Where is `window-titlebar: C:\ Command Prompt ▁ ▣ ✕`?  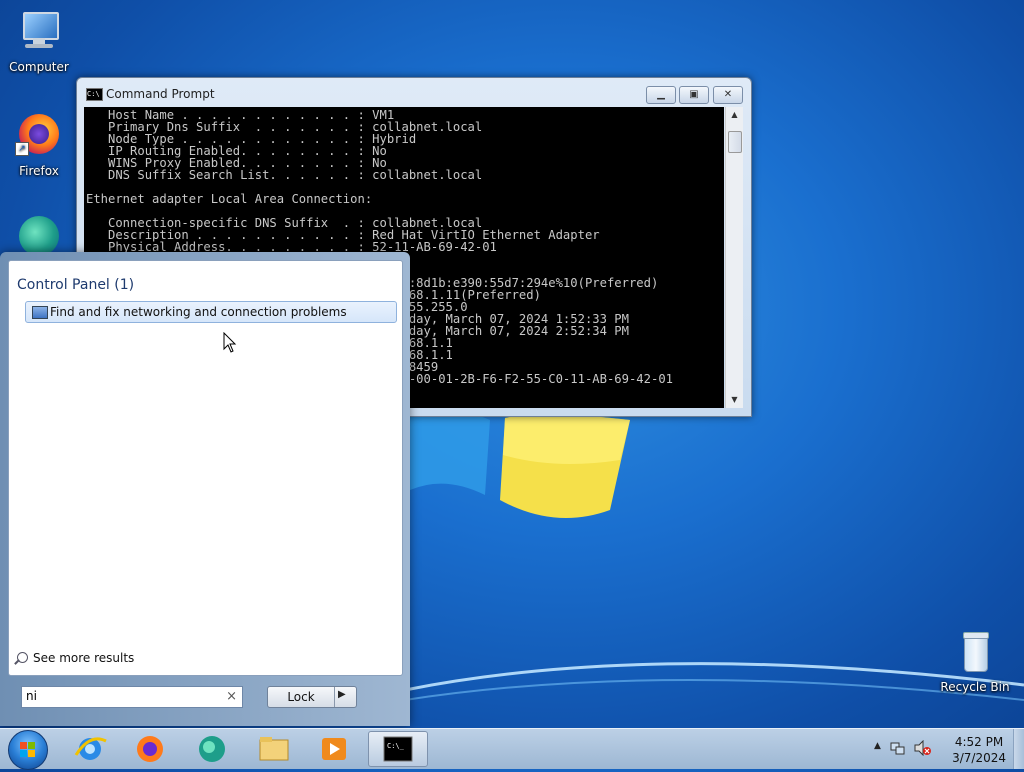 window-titlebar: C:\ Command Prompt ▁ ▣ ✕ is located at coordinates (414, 93).